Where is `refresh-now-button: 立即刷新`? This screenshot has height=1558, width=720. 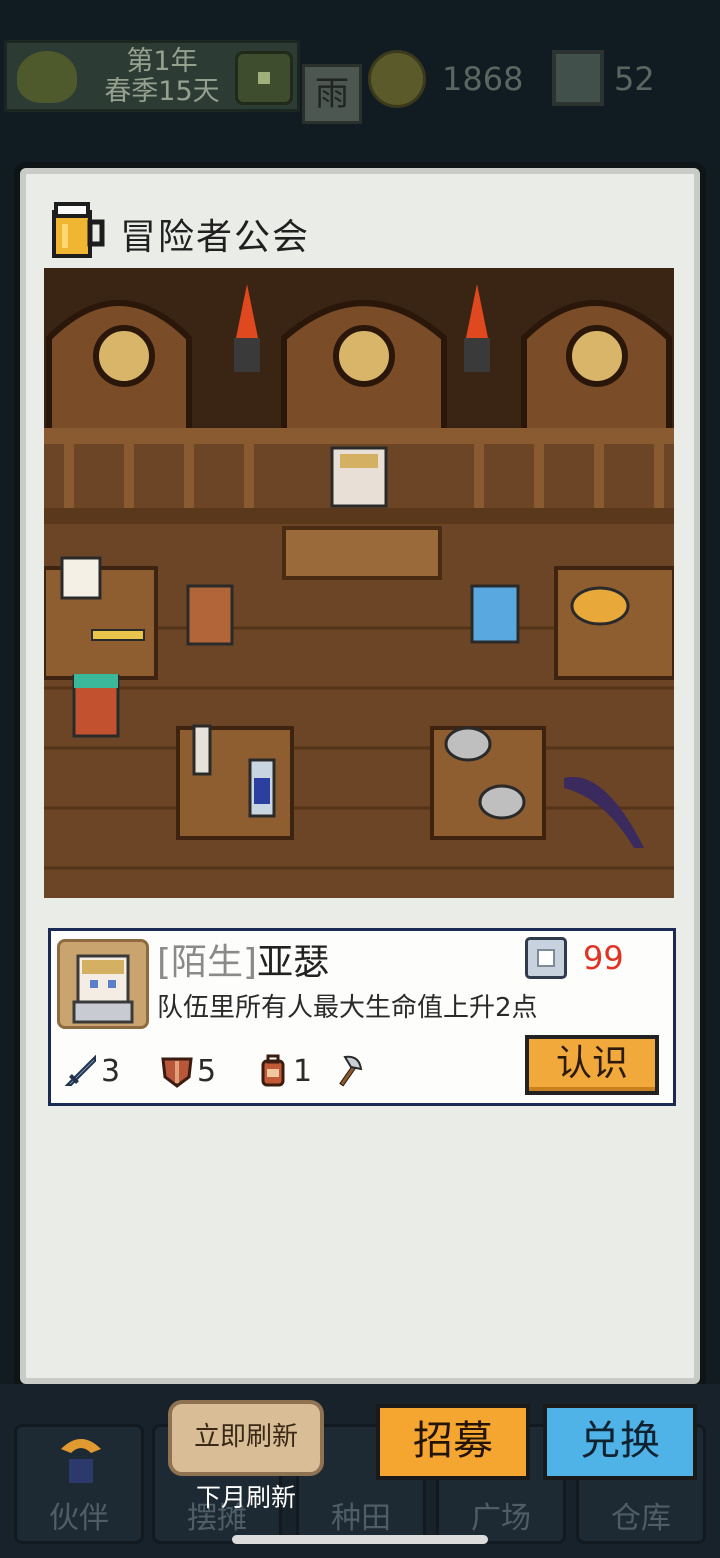 refresh-now-button: 立即刷新 is located at coordinates (246, 1438).